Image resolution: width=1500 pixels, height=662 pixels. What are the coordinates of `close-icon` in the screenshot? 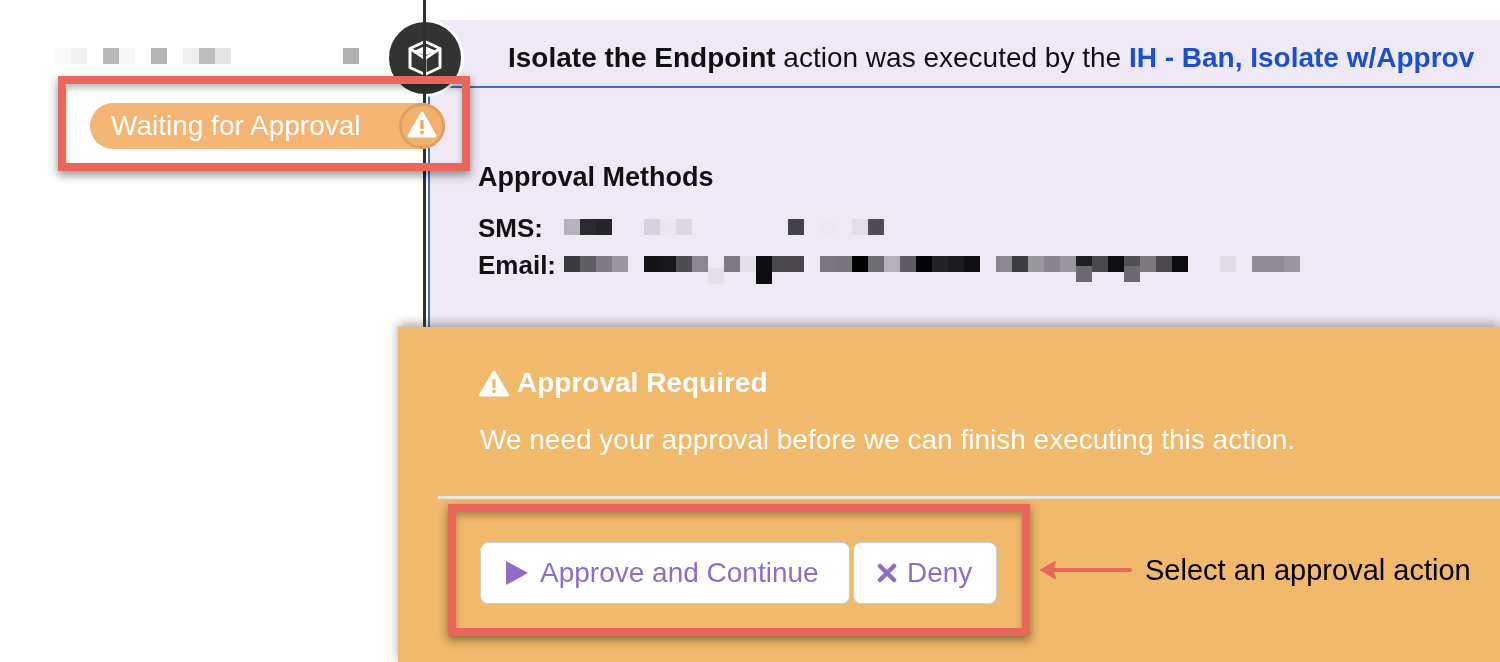 It's located at (887, 573).